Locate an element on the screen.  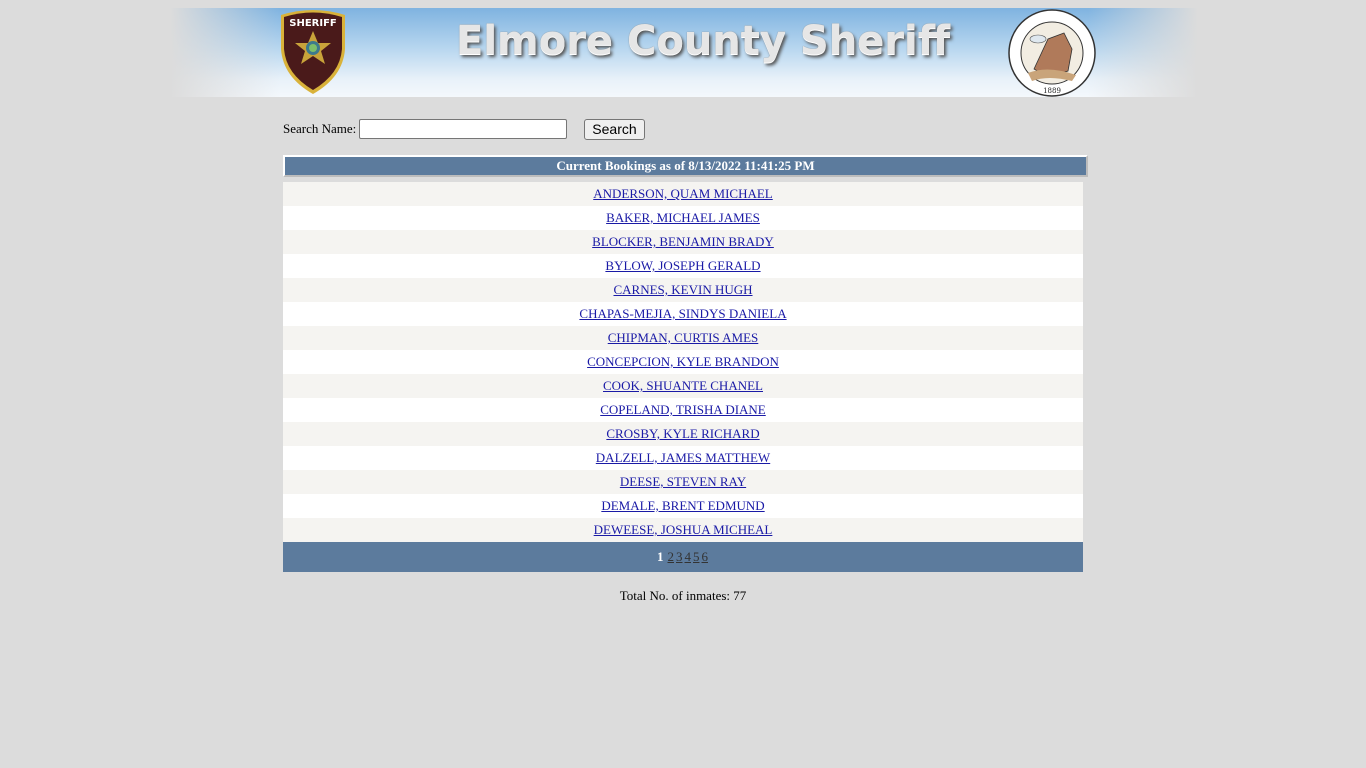
table-row: COPELAND, TRISHA DIANE is located at coordinates (683, 410).